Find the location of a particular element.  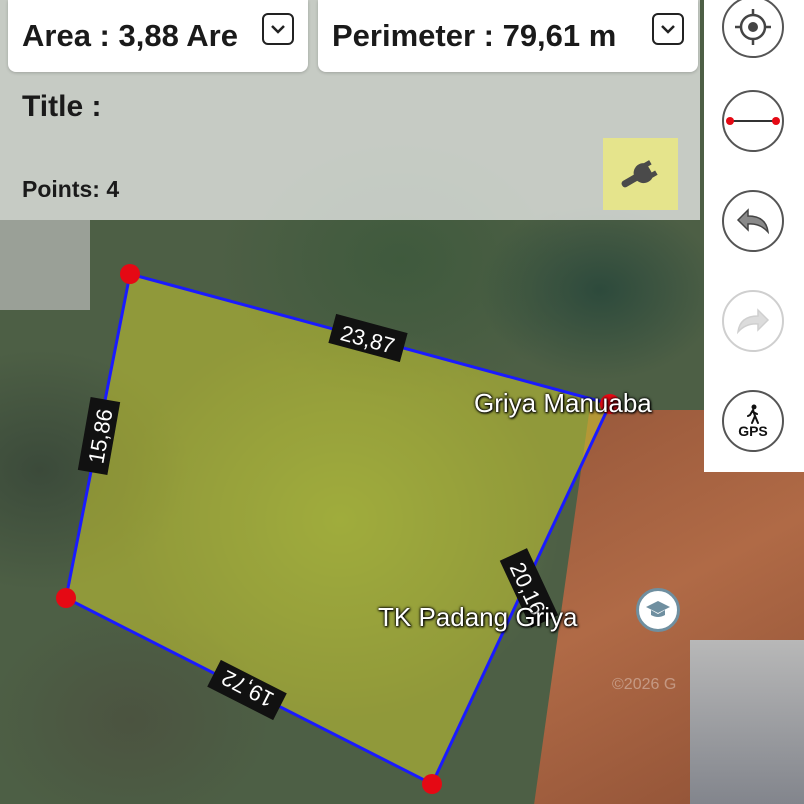

redo-icon is located at coordinates (753, 321).